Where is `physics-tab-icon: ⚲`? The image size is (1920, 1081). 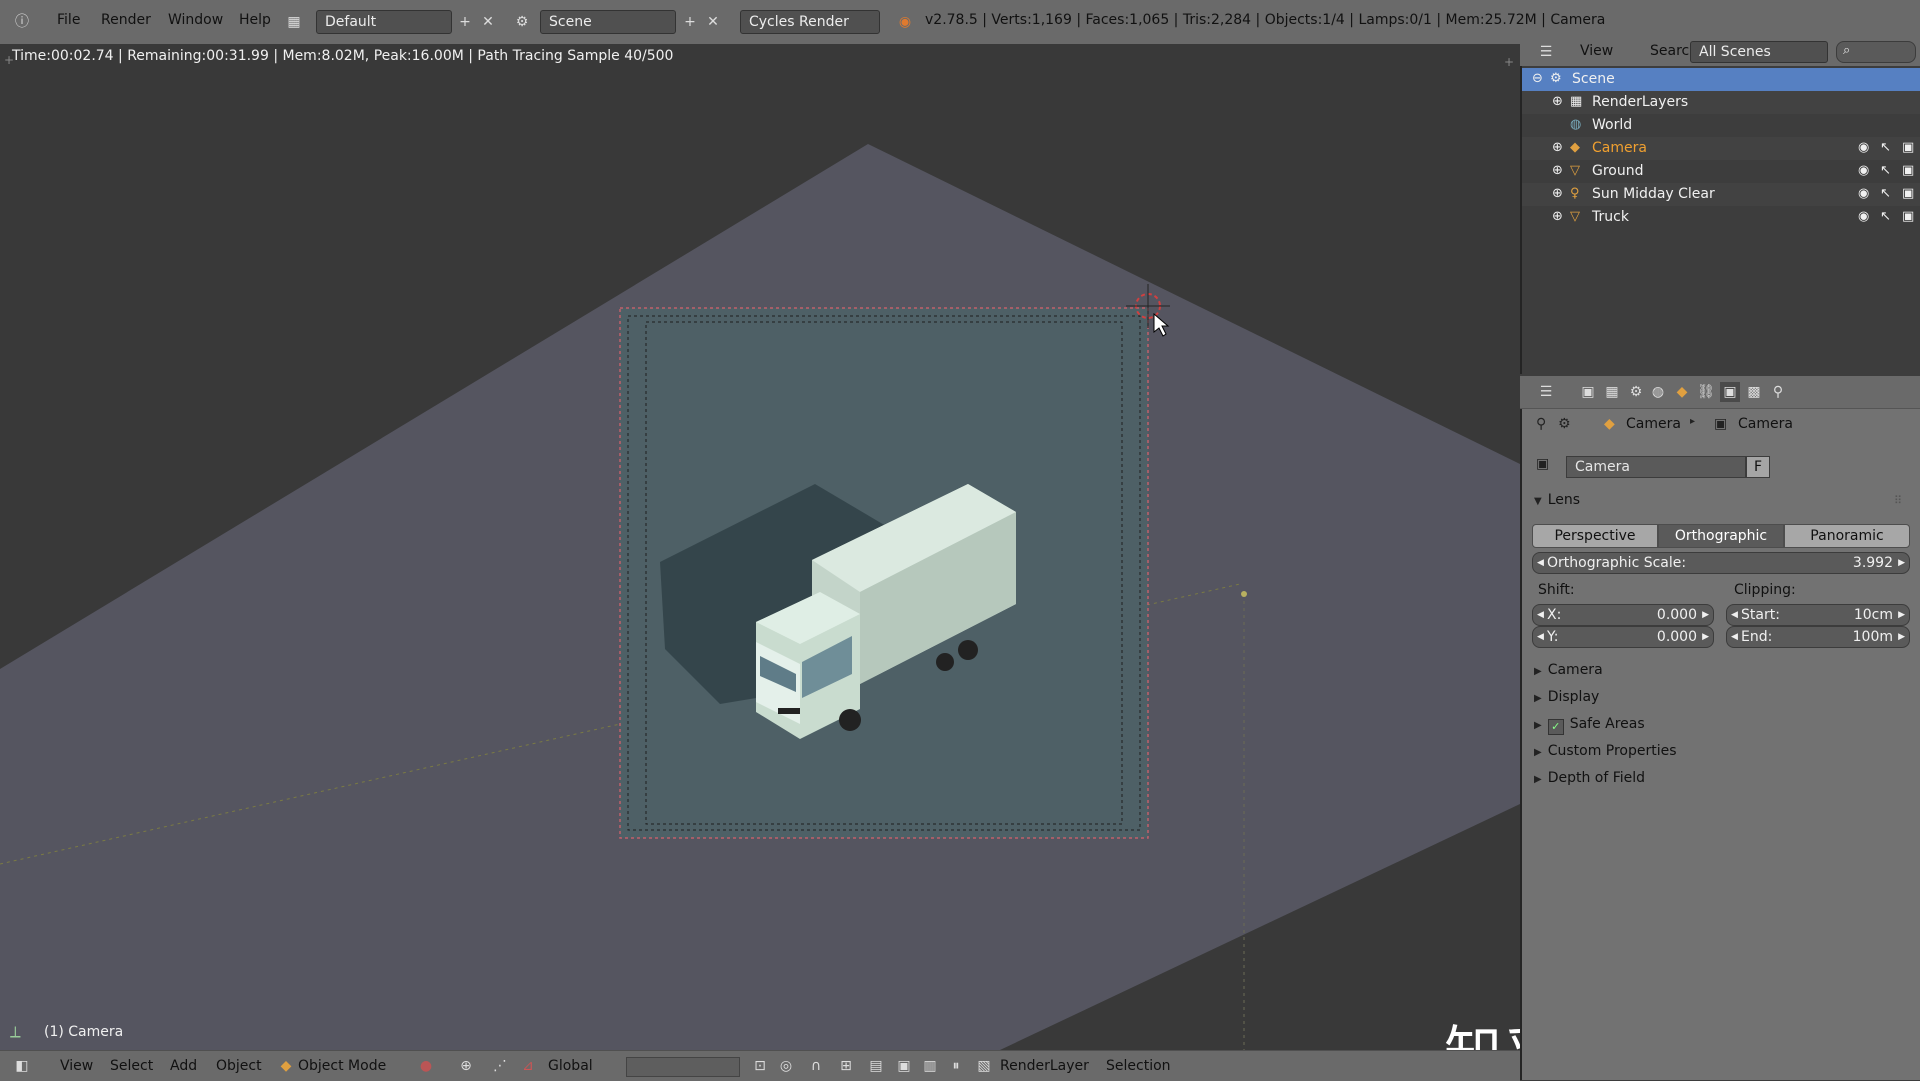 physics-tab-icon: ⚲ is located at coordinates (1778, 392).